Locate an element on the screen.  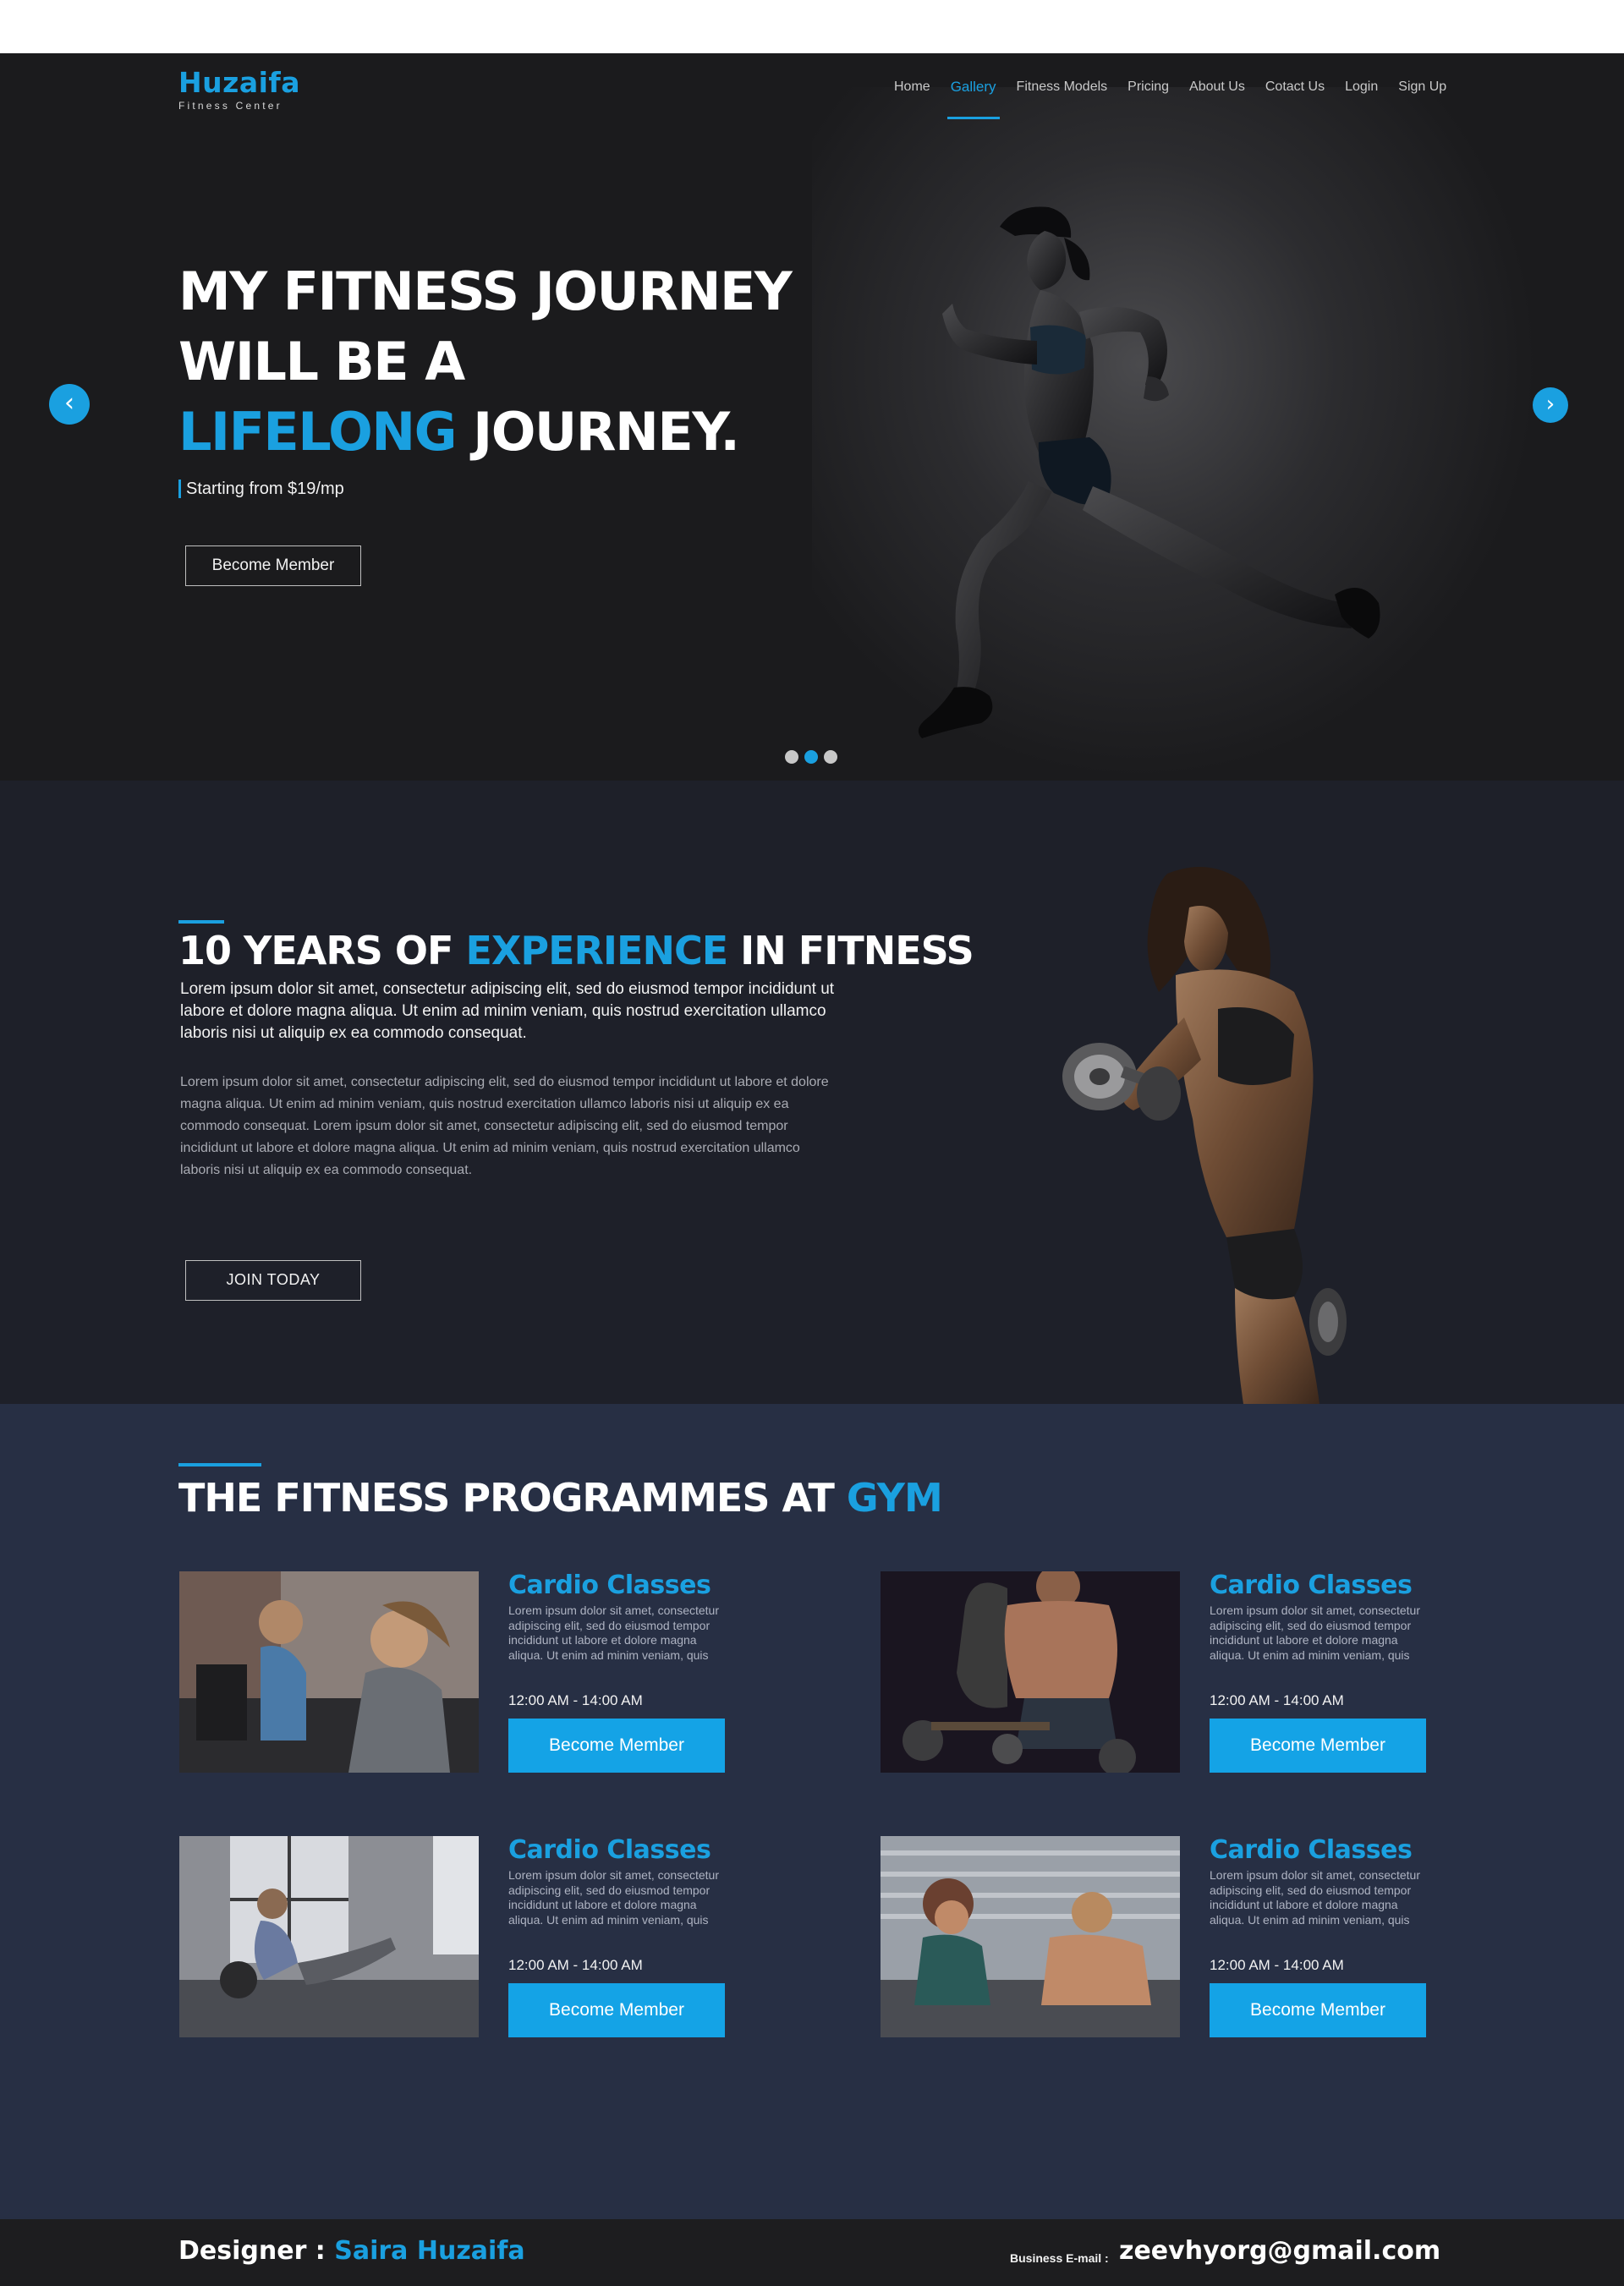
nav-item-contact-us: Cotact Us is located at coordinates (1295, 87).